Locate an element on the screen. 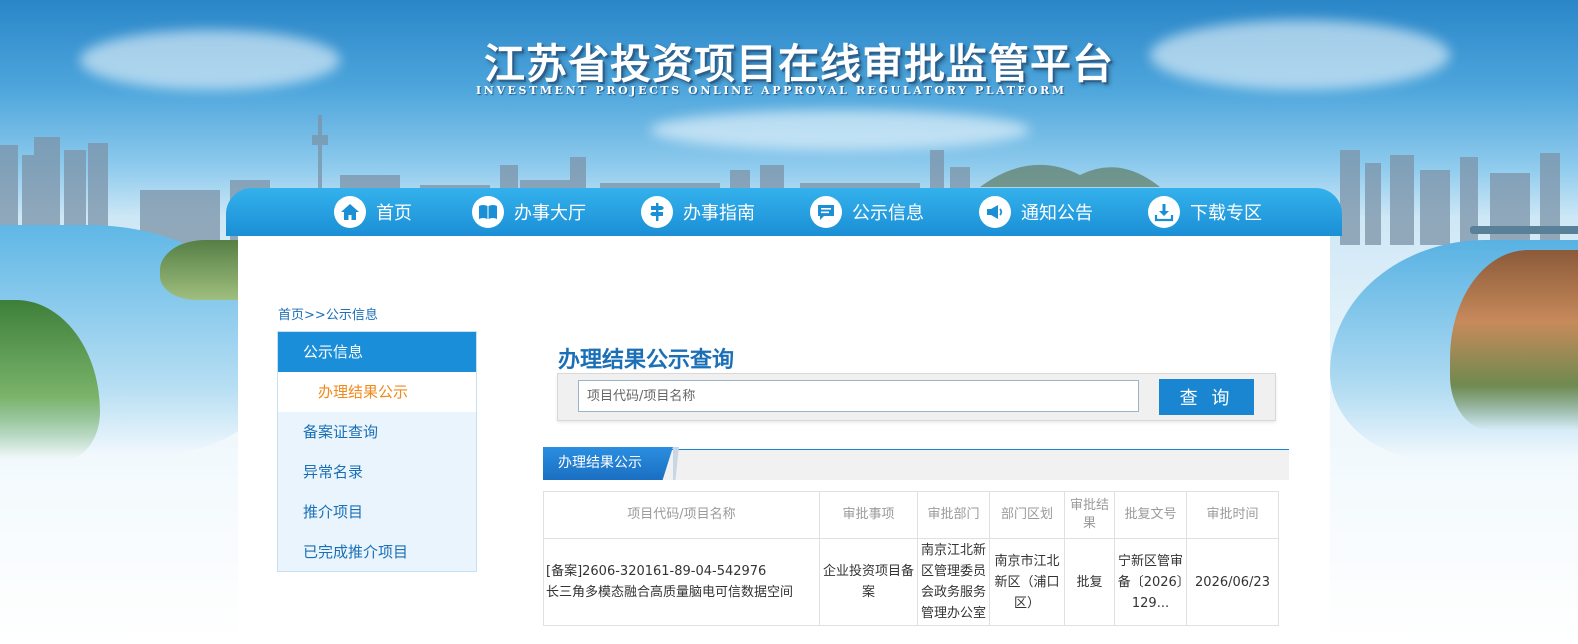 Image resolution: width=1578 pixels, height=644 pixels. column-header-matter: 审批事项 is located at coordinates (868, 515).